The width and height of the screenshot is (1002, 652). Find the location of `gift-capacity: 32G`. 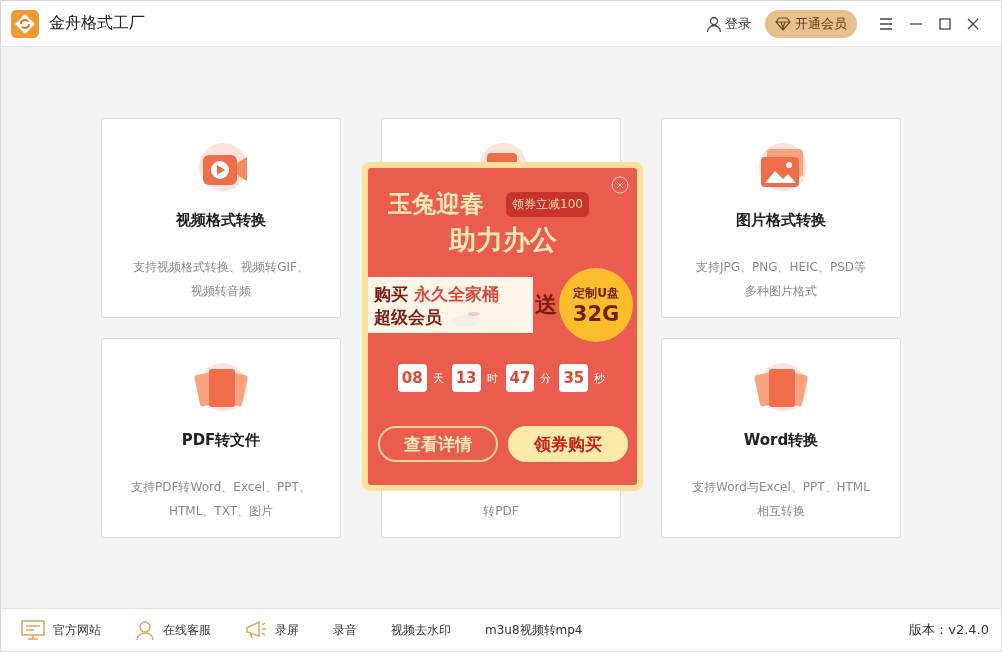

gift-capacity: 32G is located at coordinates (596, 313).